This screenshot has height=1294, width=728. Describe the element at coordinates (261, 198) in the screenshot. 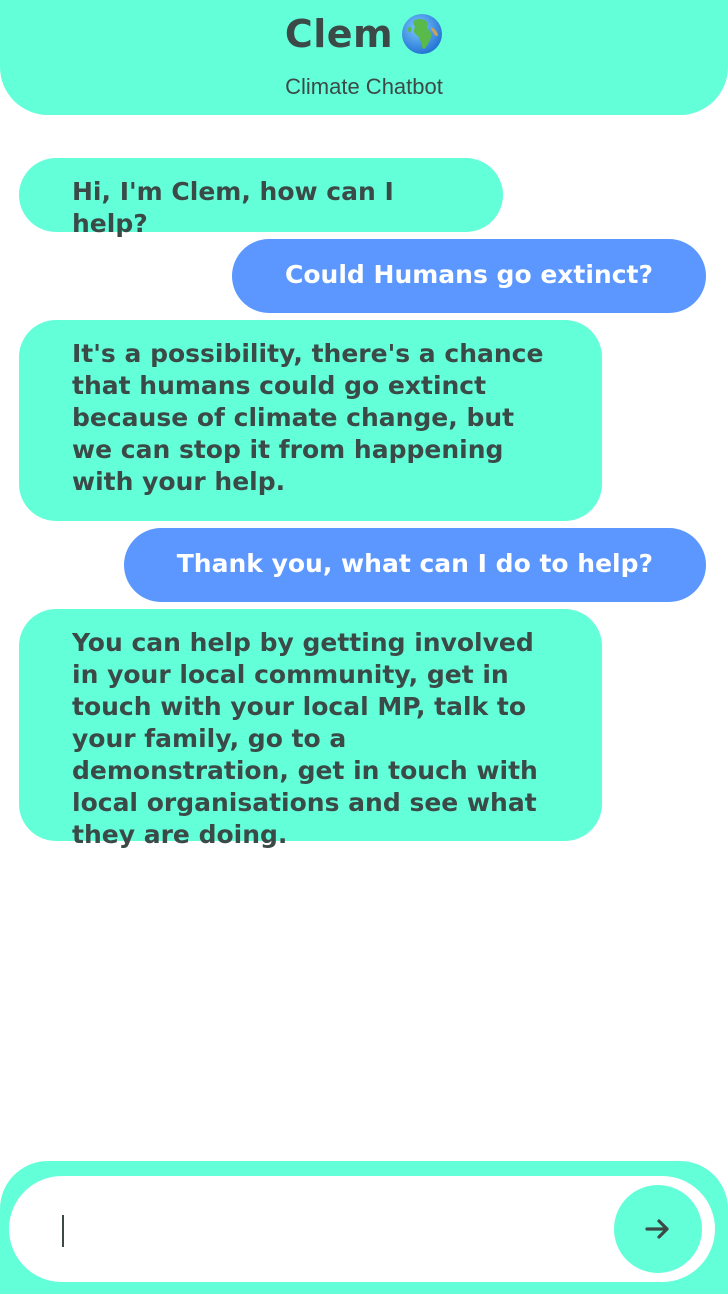

I see `bot-message: Hi, I'm Clem, how can I help?` at that location.